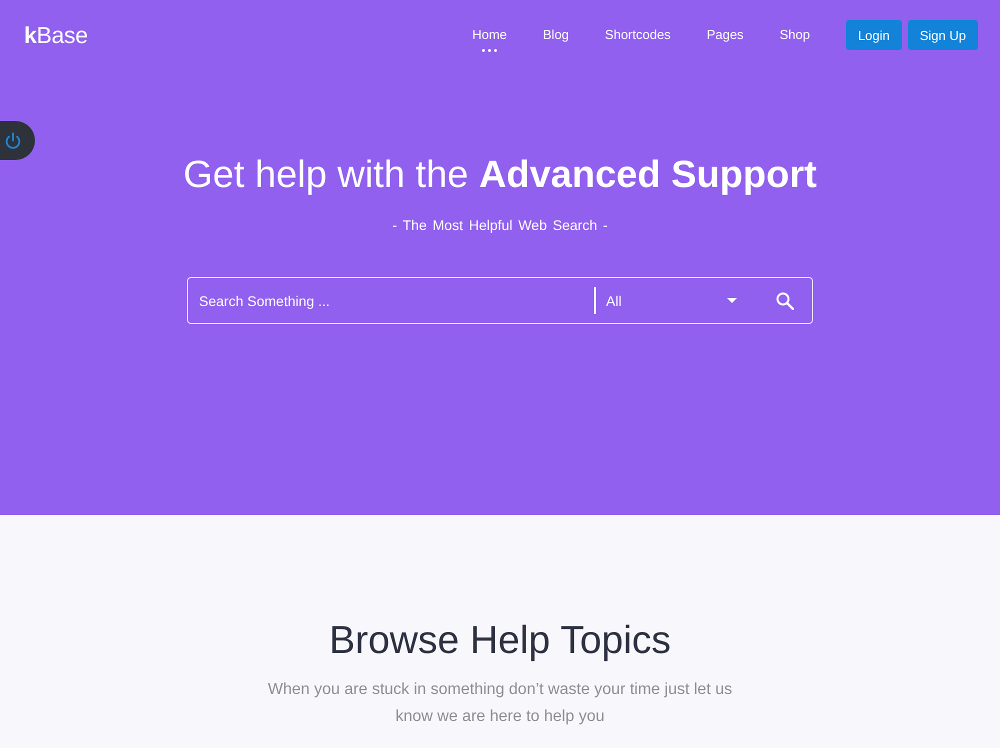  What do you see at coordinates (56, 35) in the screenshot?
I see `logo: kBase` at bounding box center [56, 35].